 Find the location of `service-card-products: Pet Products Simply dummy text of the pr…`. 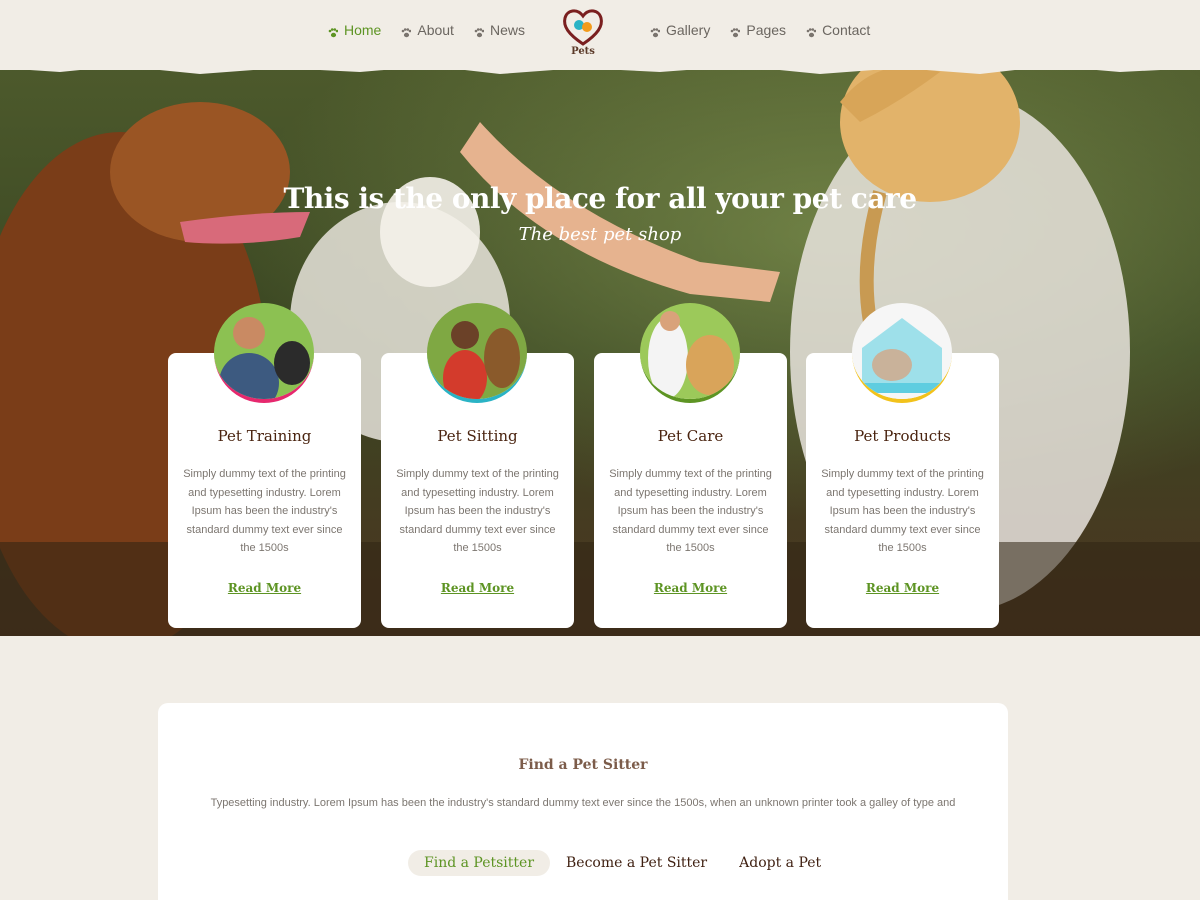

service-card-products: Pet Products Simply dummy text of the pr… is located at coordinates (902, 465).